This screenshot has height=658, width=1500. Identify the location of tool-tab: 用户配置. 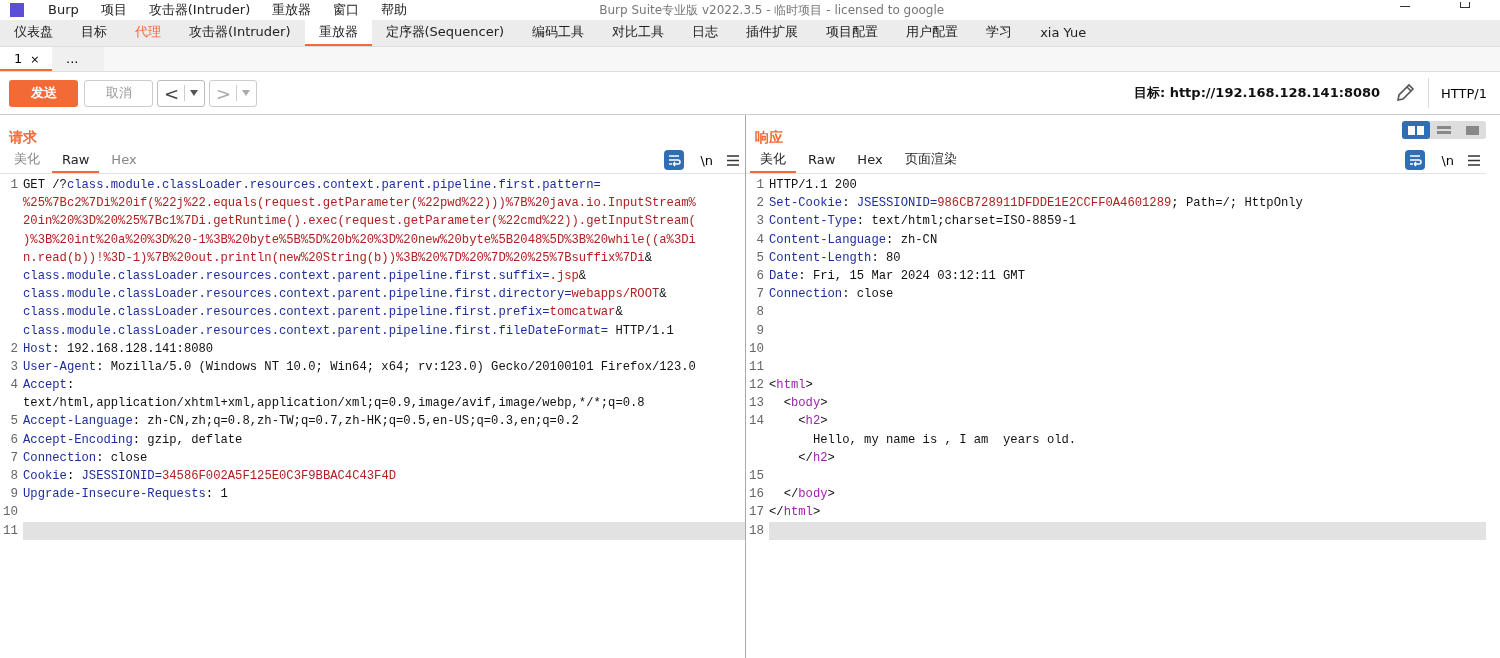
(932, 33).